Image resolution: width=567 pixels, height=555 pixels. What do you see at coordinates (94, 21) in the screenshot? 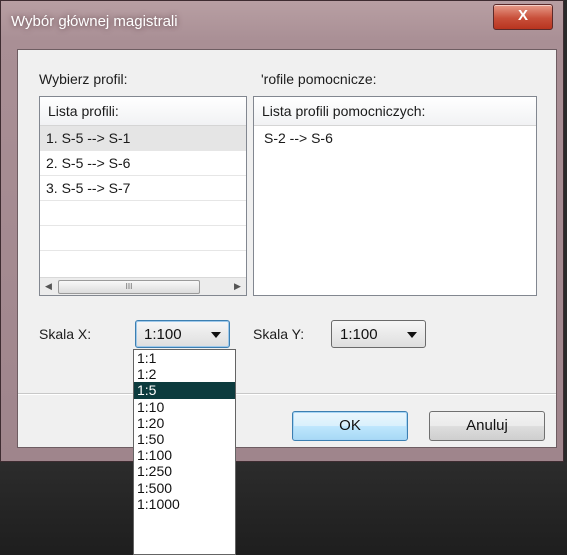
I see `window-title: Wybór głównej magistrali` at bounding box center [94, 21].